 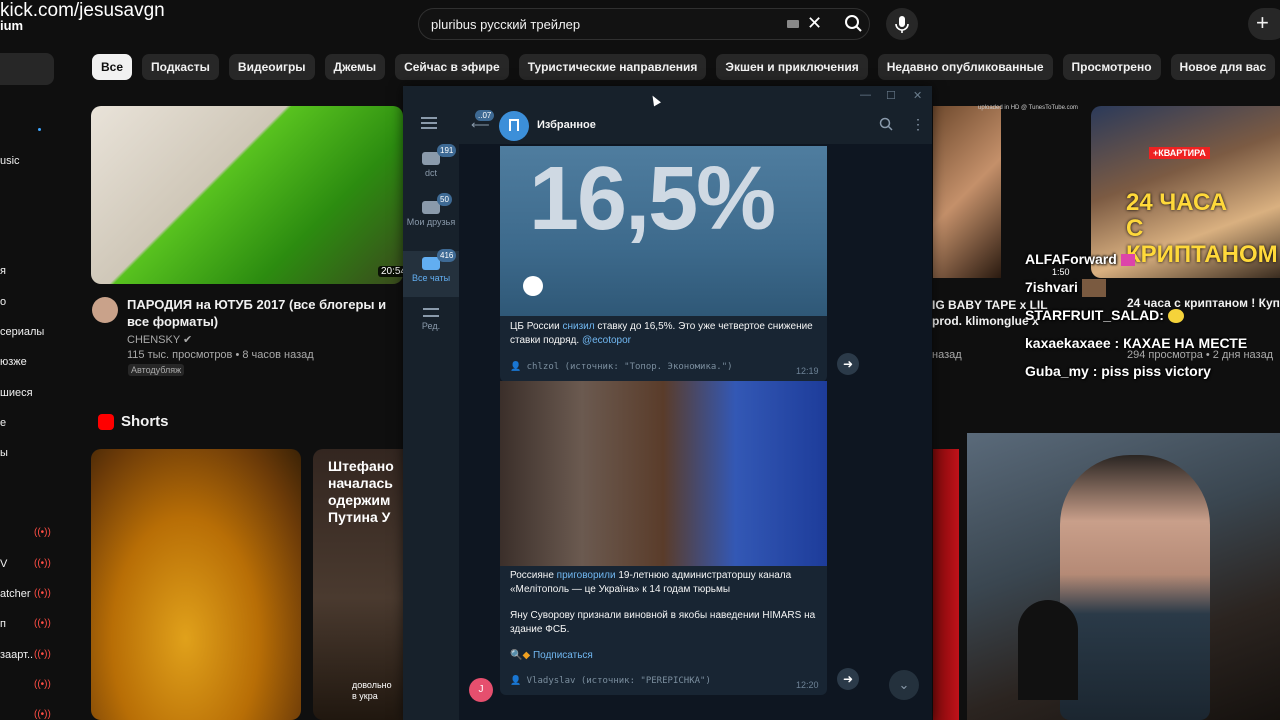 I want to click on sliders-icon, so click(x=431, y=312).